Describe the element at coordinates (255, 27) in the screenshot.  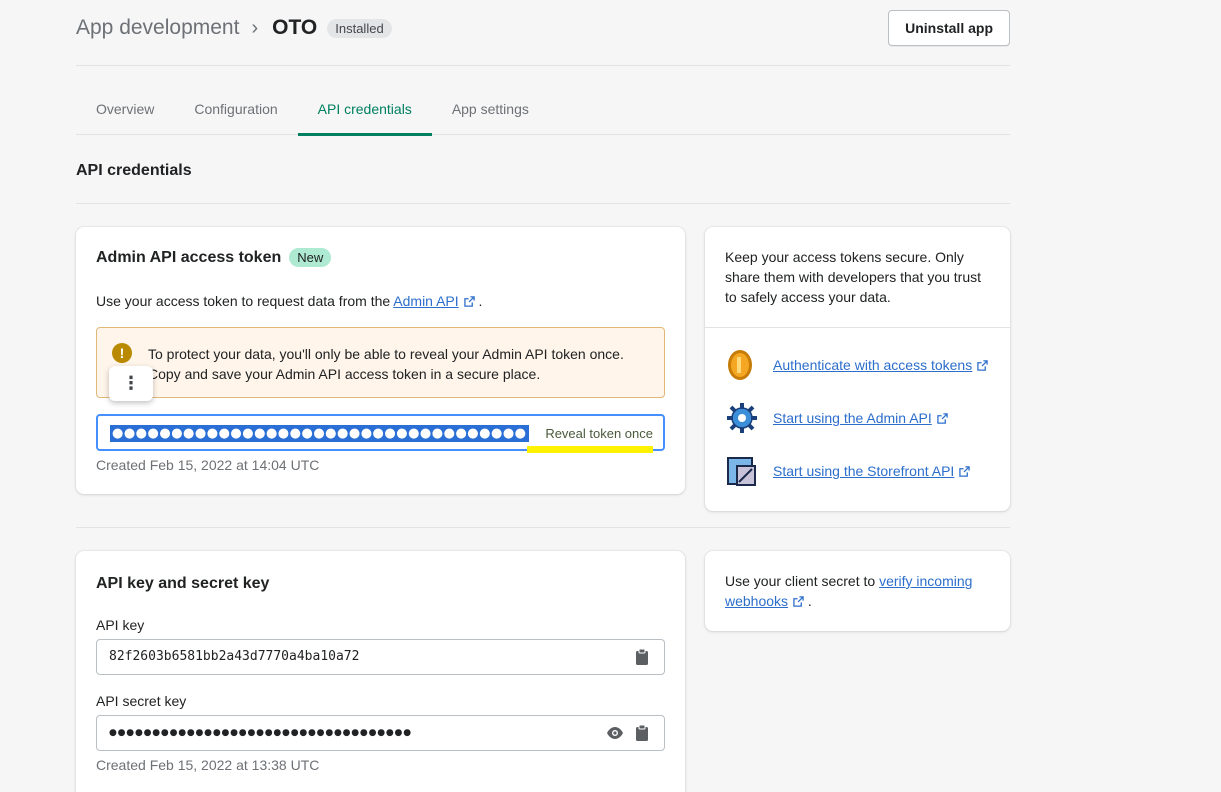
I see `chevron-right-icon: ›` at that location.